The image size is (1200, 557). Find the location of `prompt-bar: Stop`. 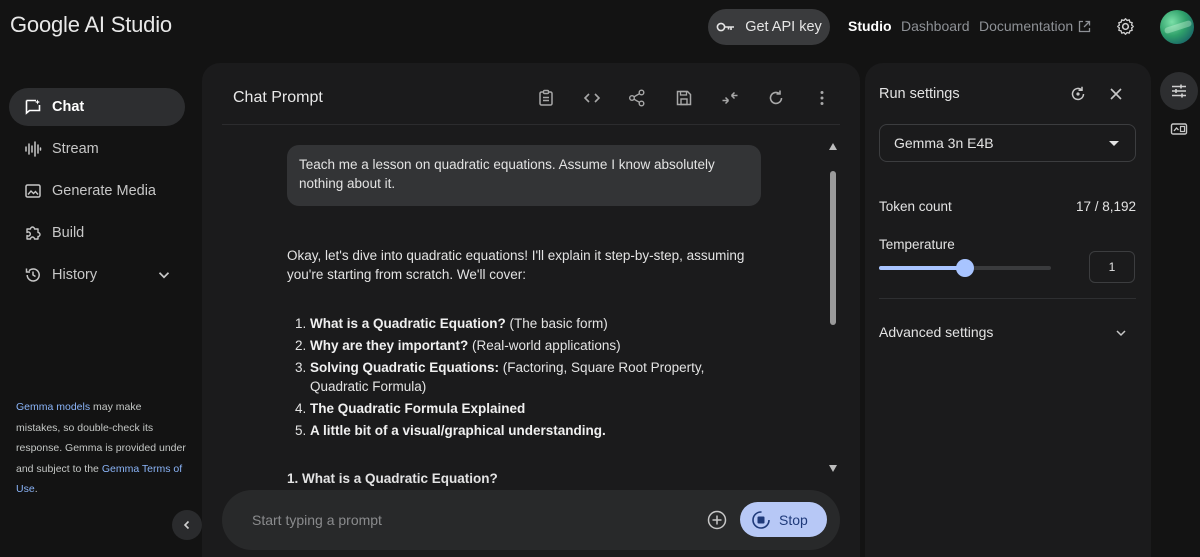

prompt-bar: Stop is located at coordinates (531, 520).